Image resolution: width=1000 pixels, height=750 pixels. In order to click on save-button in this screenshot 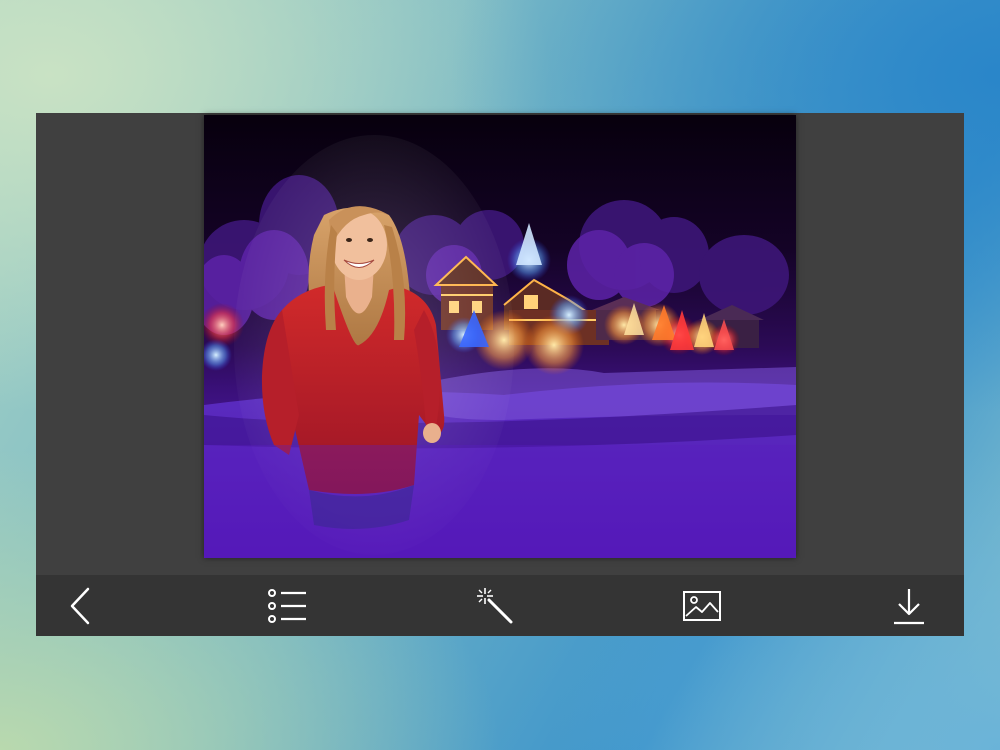, I will do `click(909, 606)`.